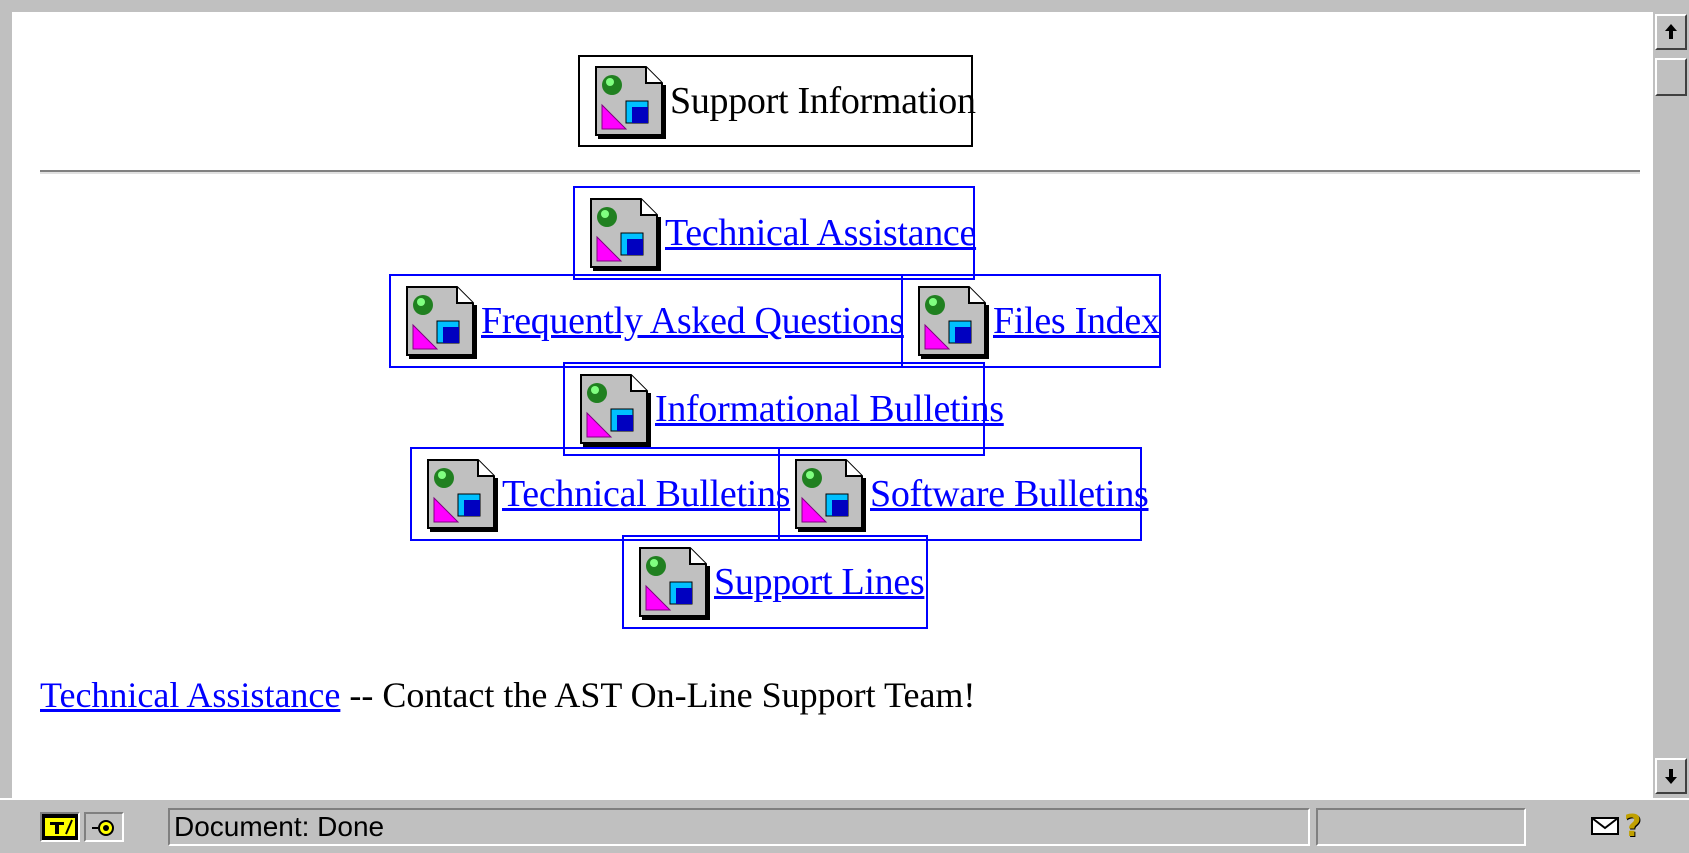 The image size is (1689, 853). I want to click on footer-technical-assistance-link: Technical Assistance, so click(190, 695).